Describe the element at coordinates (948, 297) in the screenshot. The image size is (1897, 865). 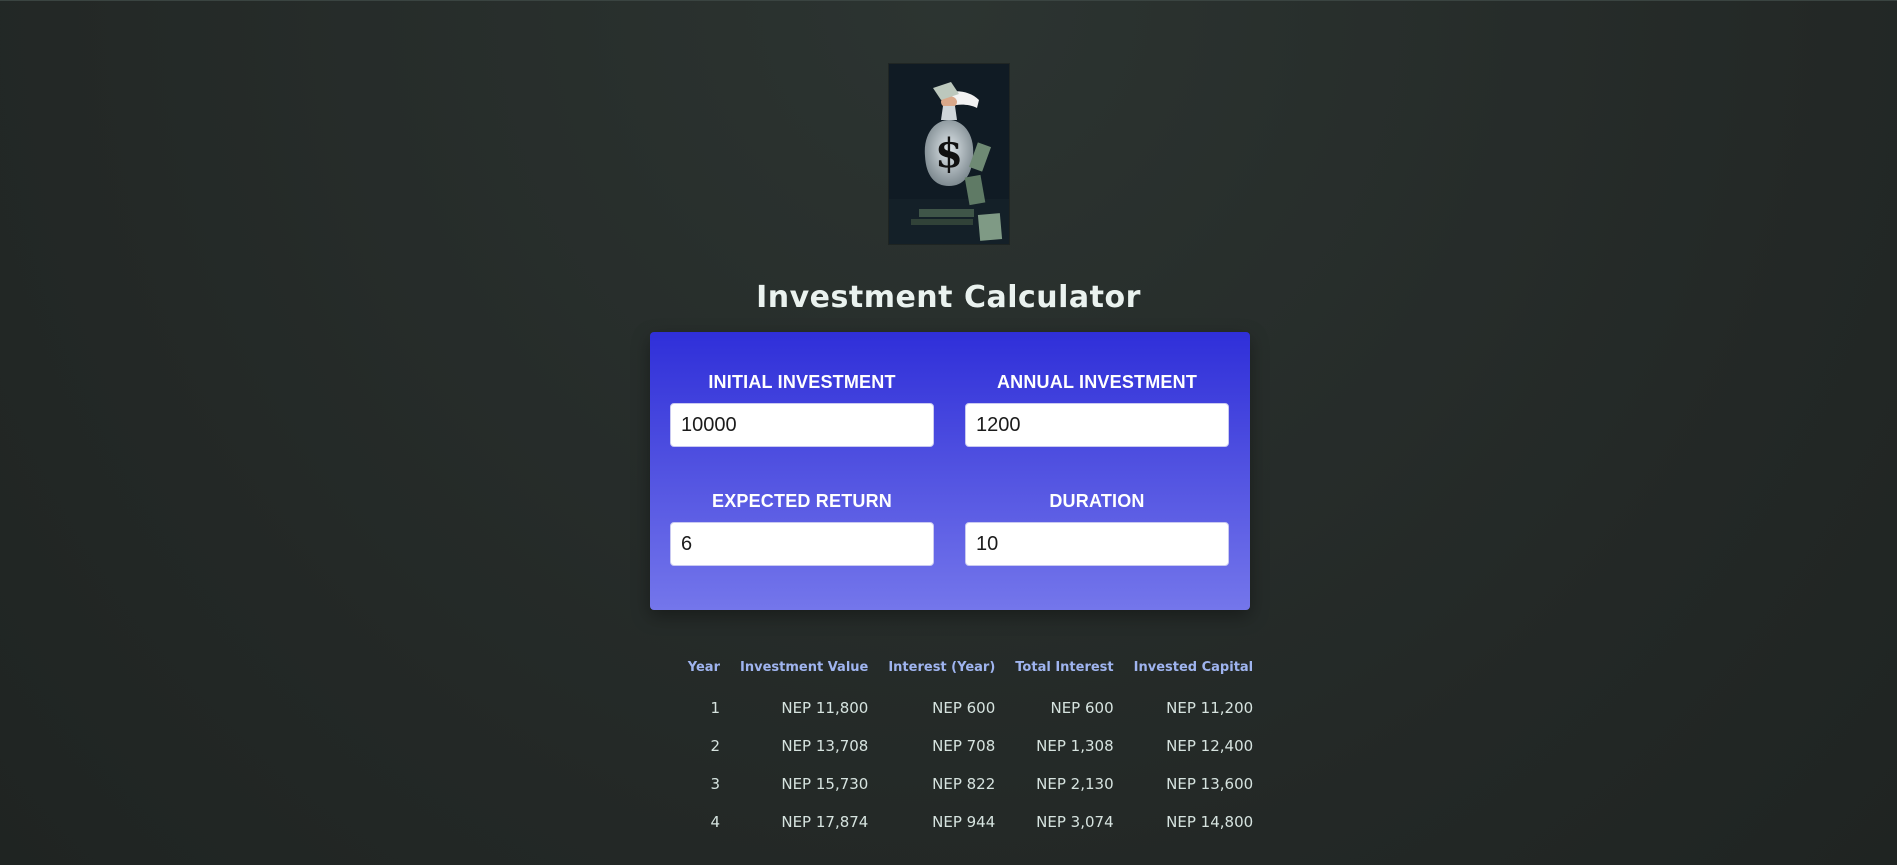
I see `page-title: Investment Calculator` at that location.